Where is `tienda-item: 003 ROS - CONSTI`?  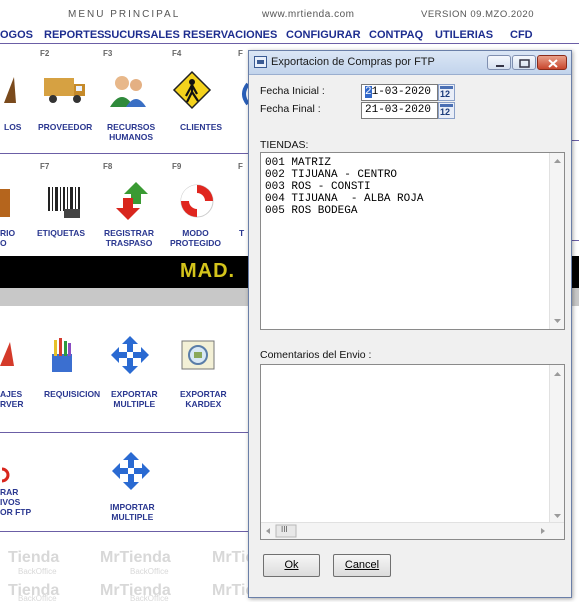 tienda-item: 003 ROS - CONSTI is located at coordinates (318, 187).